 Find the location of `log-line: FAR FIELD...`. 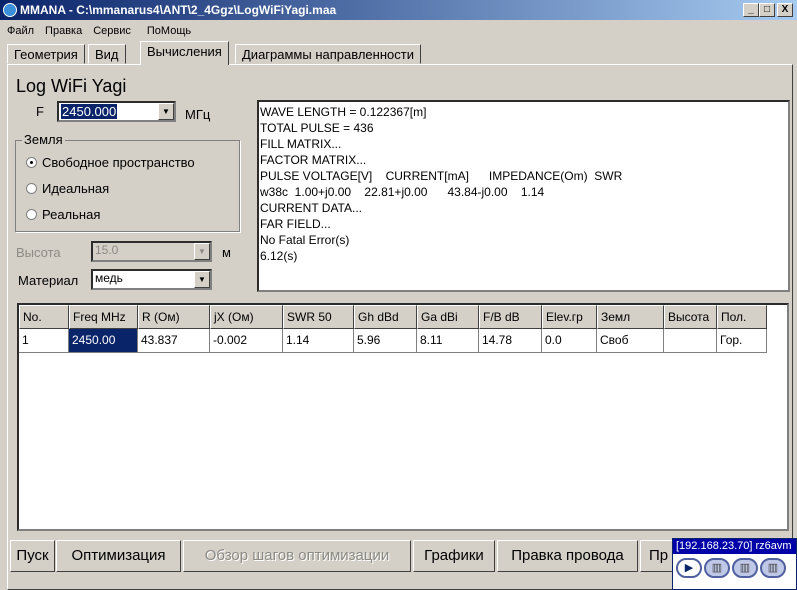

log-line: FAR FIELD... is located at coordinates (295, 224).